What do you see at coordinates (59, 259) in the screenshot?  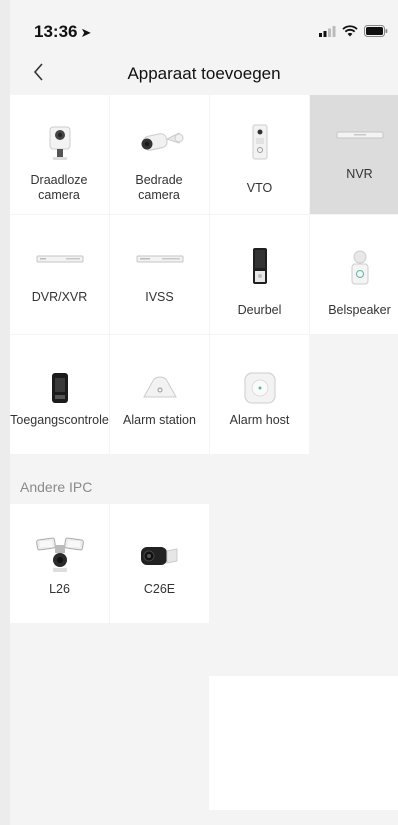 I see `dvr-recorder-icon` at bounding box center [59, 259].